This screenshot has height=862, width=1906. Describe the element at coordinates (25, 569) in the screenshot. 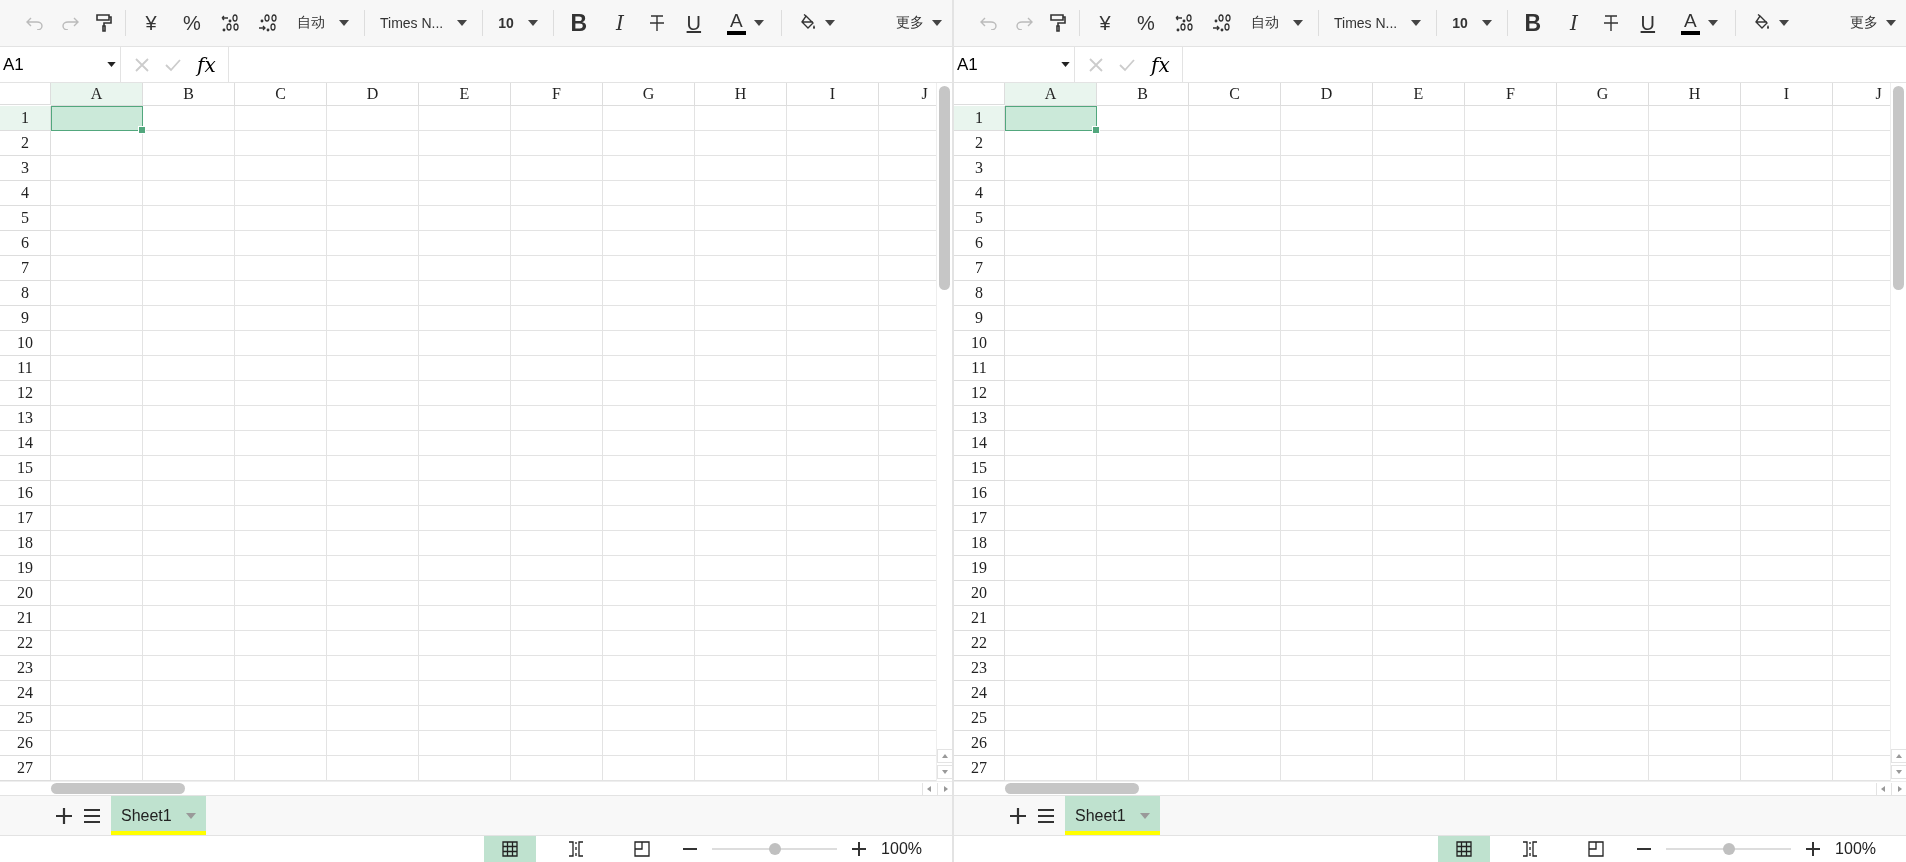

I see `row-header: 19` at that location.